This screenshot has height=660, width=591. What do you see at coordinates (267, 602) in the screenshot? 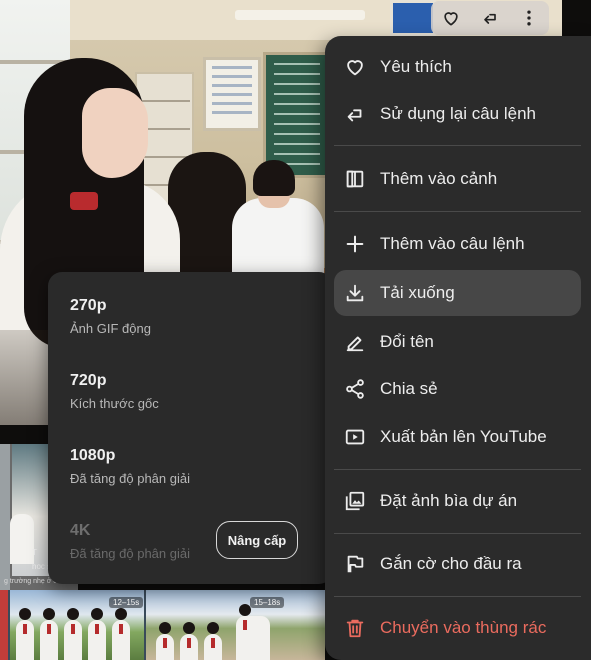
I see `clip-timestamp: 15–18s` at bounding box center [267, 602].